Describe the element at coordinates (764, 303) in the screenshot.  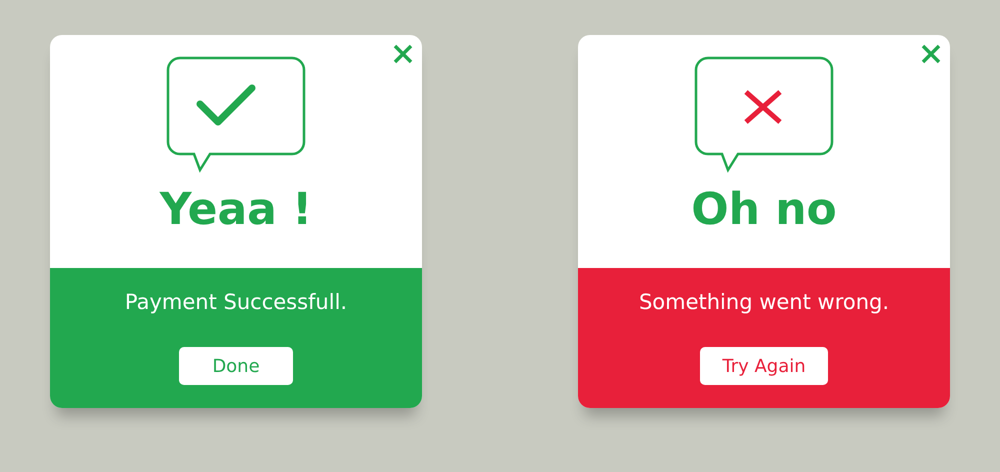
I see `dialog-message: Something went wrong.` at that location.